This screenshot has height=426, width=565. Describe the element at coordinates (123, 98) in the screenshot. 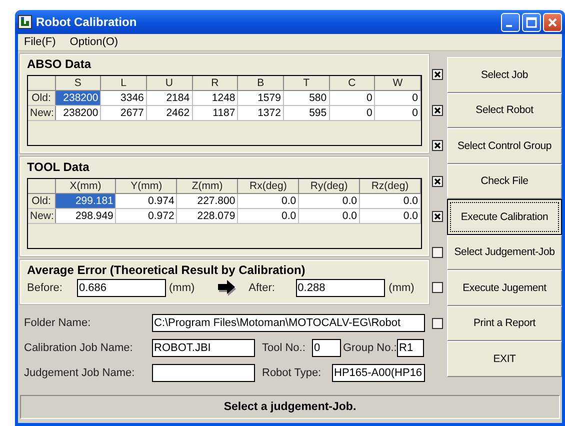

I see `table-cell: 3346` at that location.